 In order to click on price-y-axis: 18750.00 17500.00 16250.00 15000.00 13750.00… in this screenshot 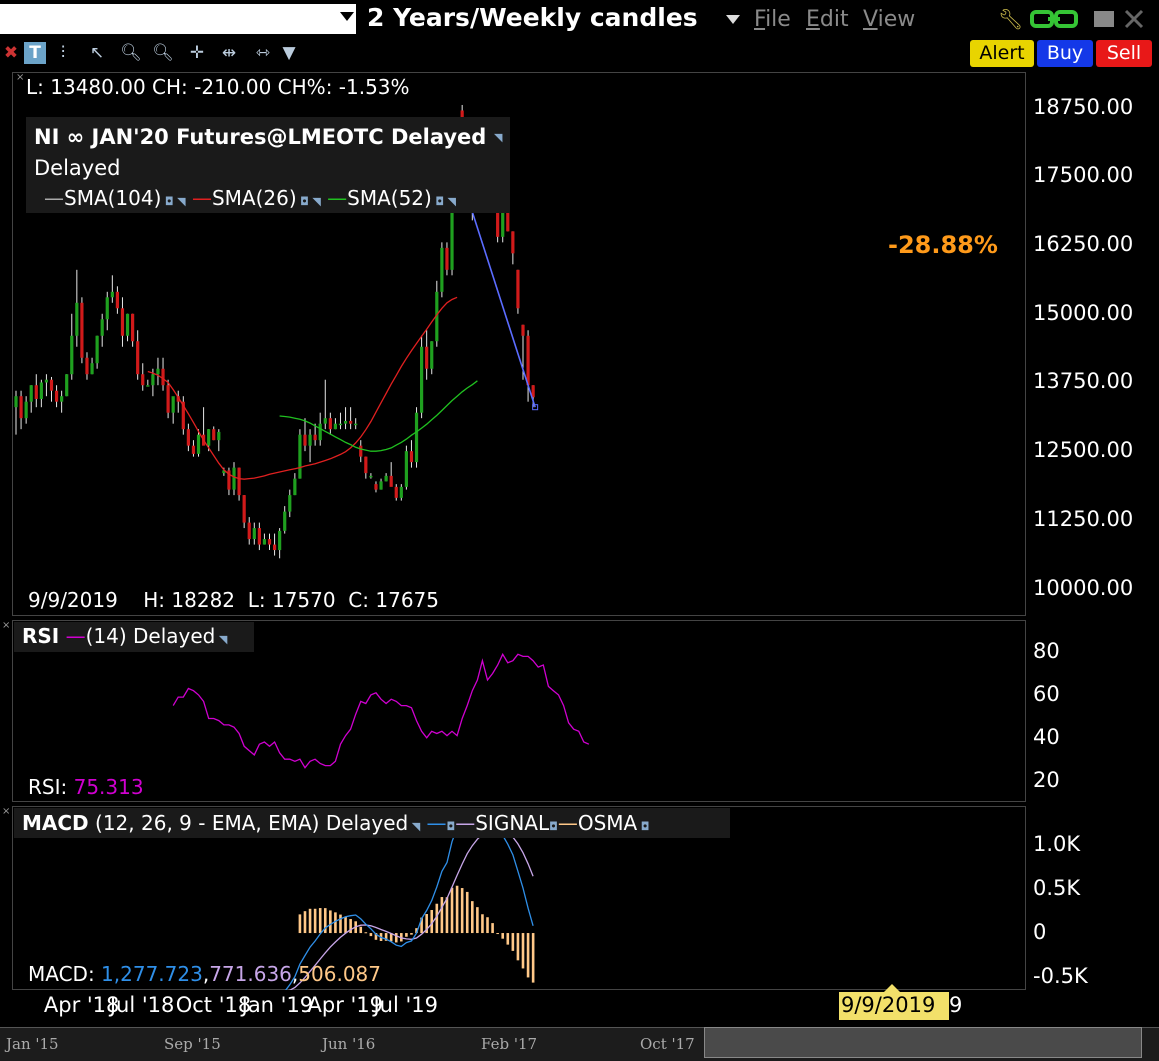, I will do `click(1093, 344)`.